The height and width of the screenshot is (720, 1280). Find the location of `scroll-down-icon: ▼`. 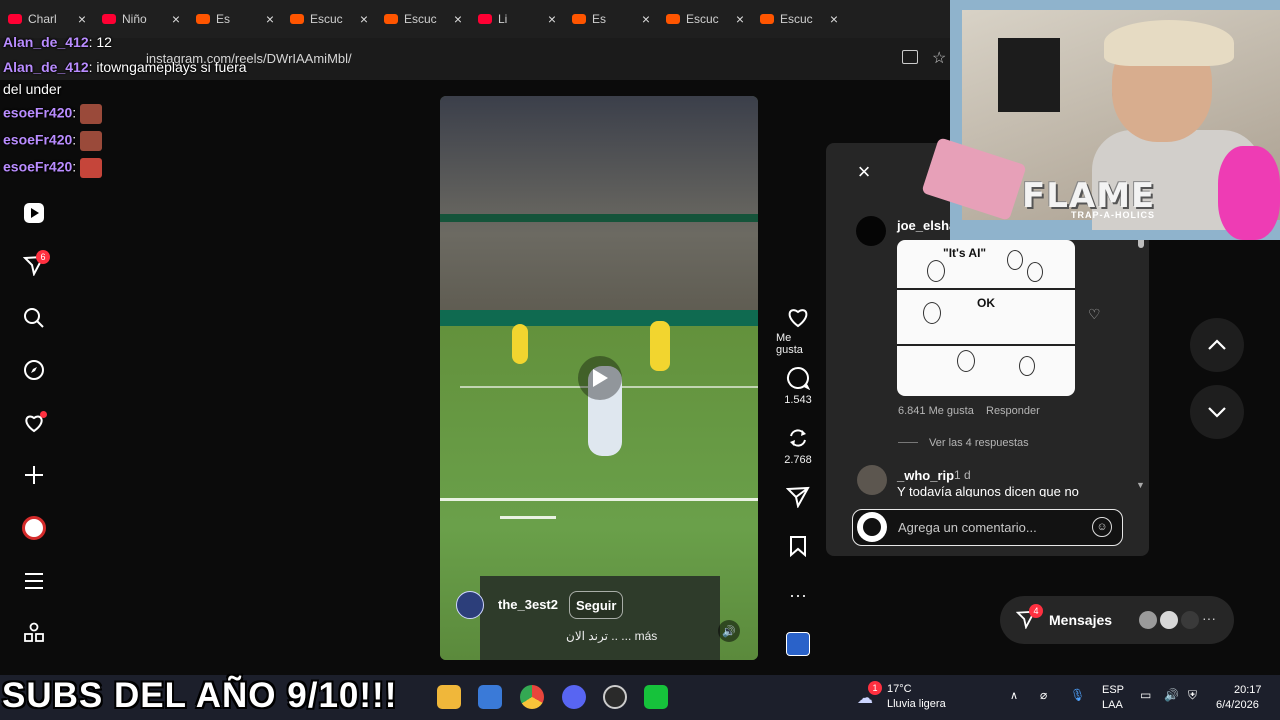

scroll-down-icon: ▼ is located at coordinates (1140, 485).